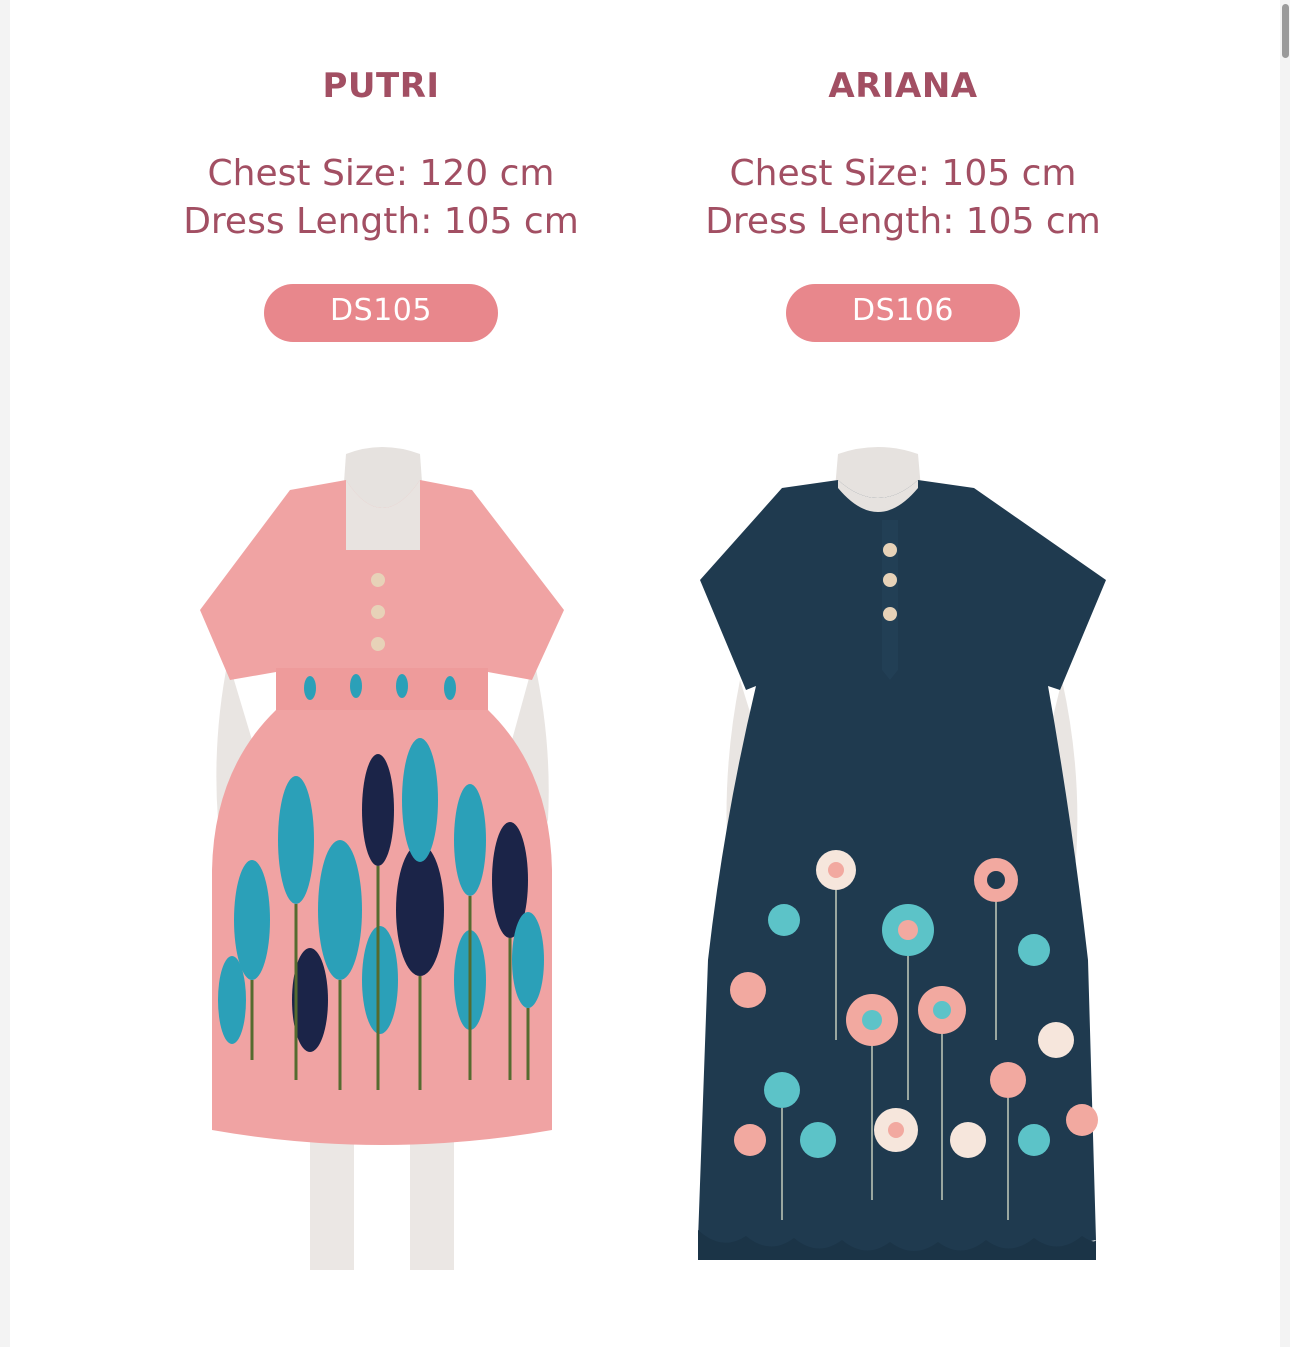  Describe the element at coordinates (1285, 31) in the screenshot. I see `scrollbar-thumb` at that location.